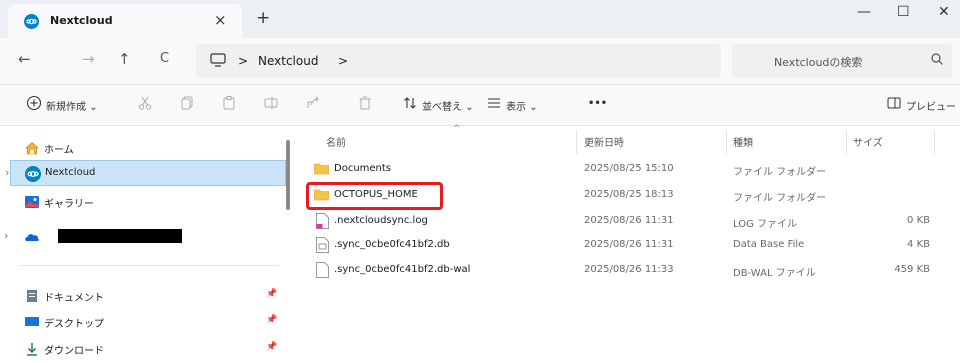  Describe the element at coordinates (187, 104) in the screenshot. I see `copy-icon` at that location.